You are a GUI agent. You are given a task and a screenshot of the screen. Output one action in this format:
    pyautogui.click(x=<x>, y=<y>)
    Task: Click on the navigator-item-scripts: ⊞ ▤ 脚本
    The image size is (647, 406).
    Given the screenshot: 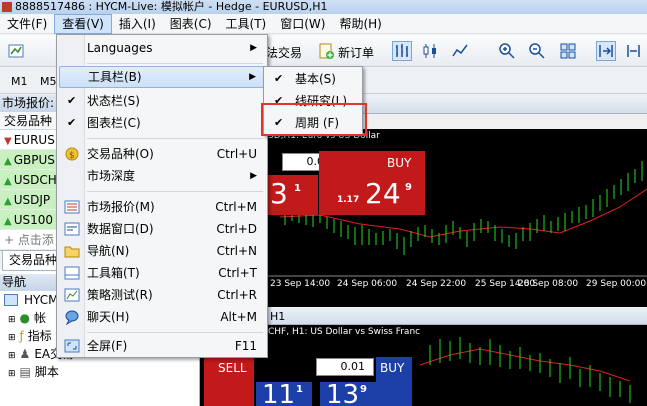 What is the action you would take?
    pyautogui.click(x=99, y=372)
    